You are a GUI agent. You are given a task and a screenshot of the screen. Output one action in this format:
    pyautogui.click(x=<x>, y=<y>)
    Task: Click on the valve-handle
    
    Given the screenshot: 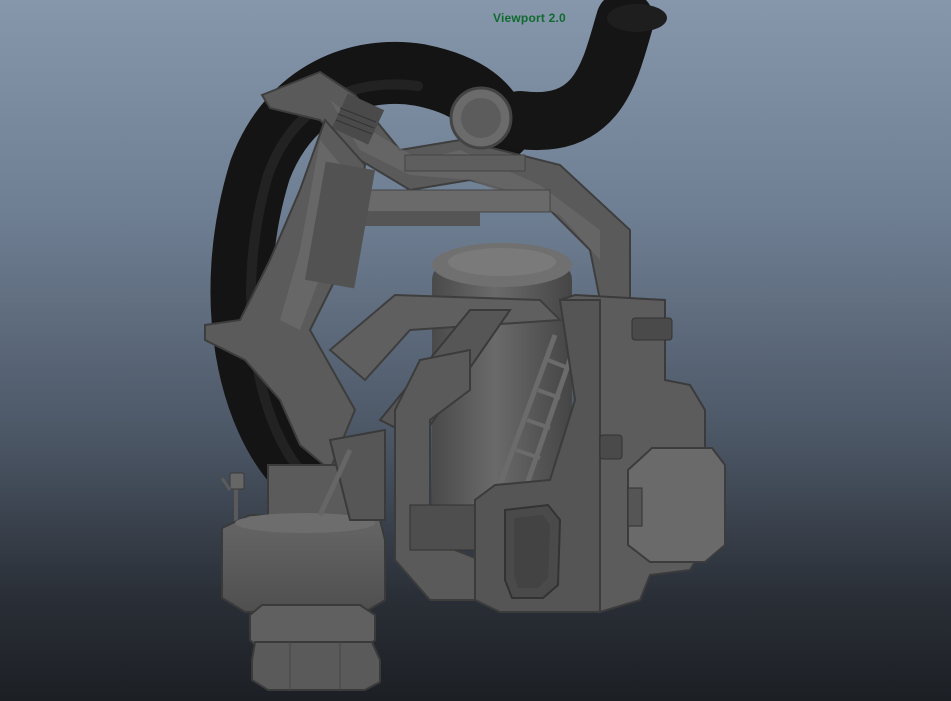 What is the action you would take?
    pyautogui.click(x=232, y=498)
    